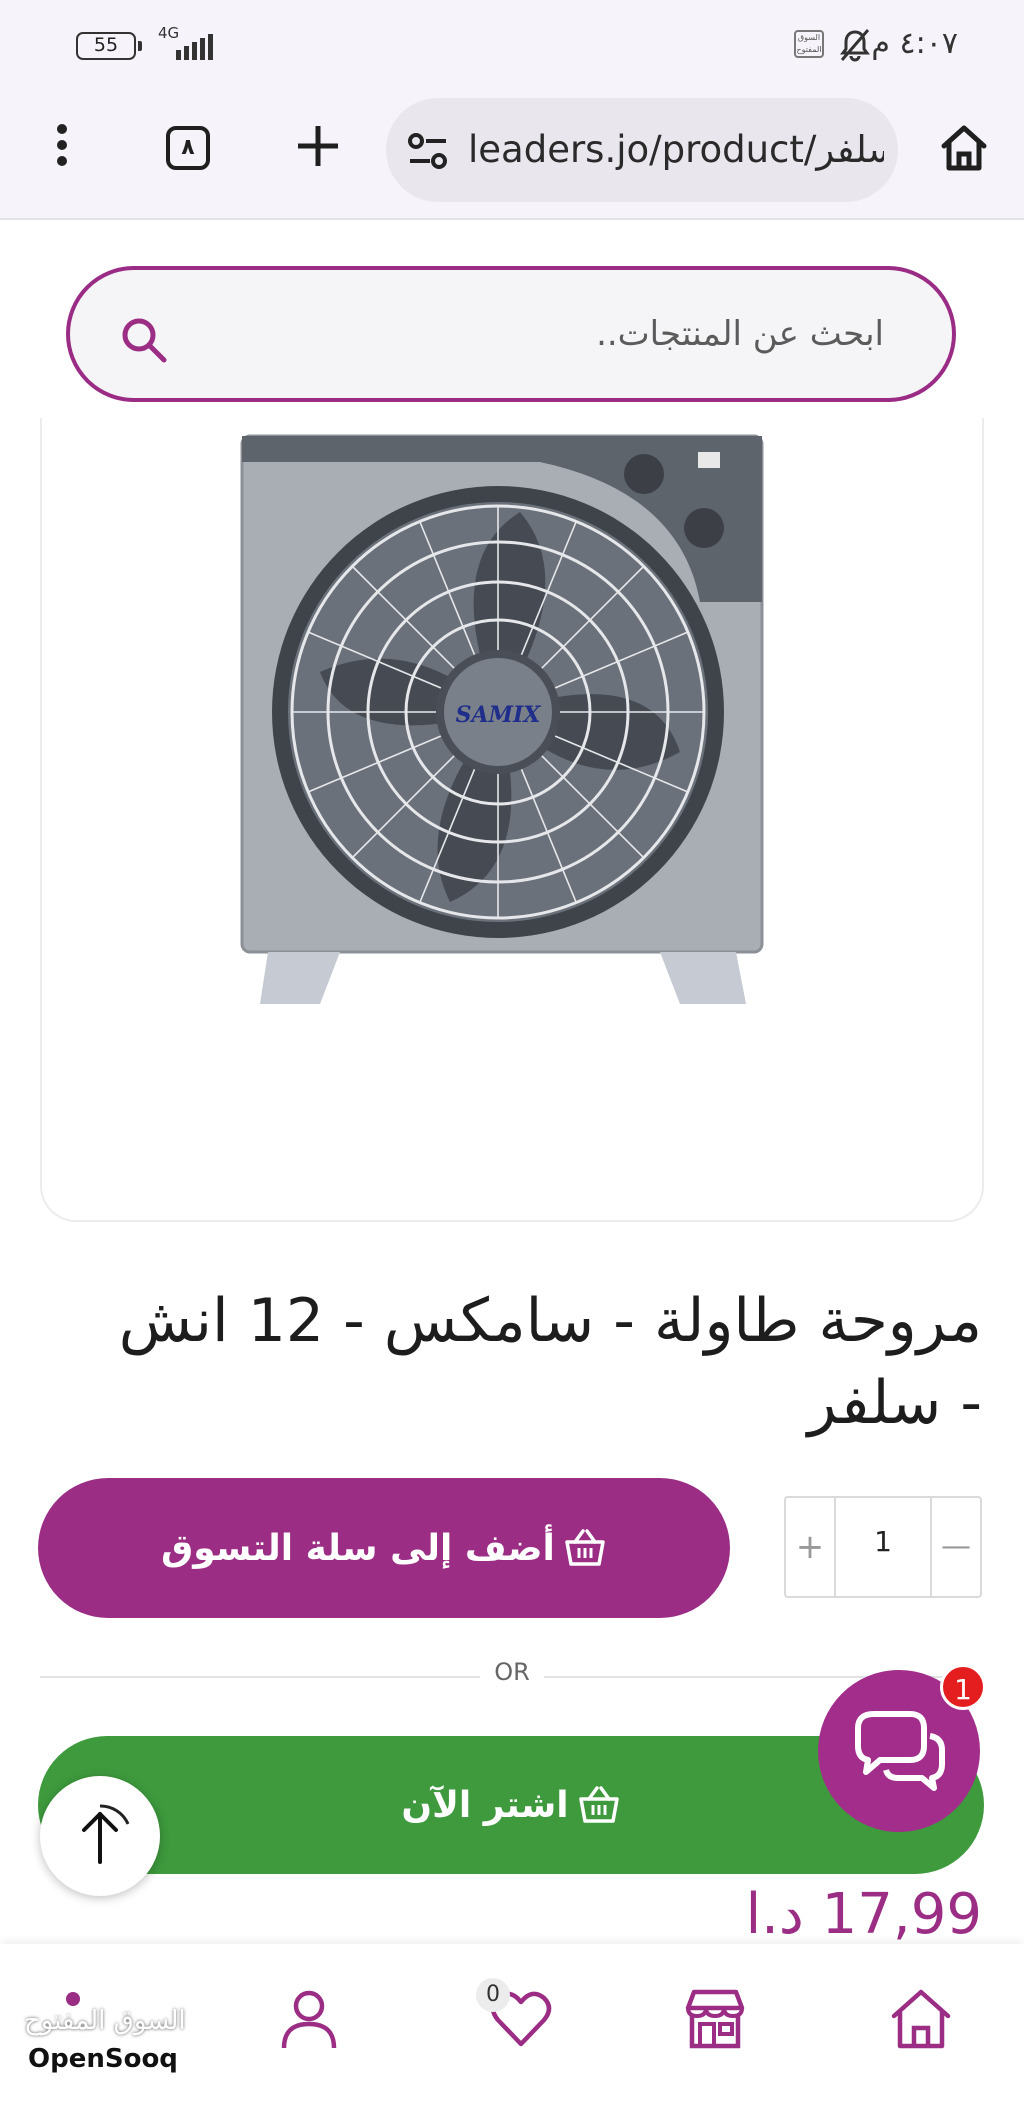  I want to click on add-to-cart-button: أضف إلى سلة التسوق, so click(384, 1548).